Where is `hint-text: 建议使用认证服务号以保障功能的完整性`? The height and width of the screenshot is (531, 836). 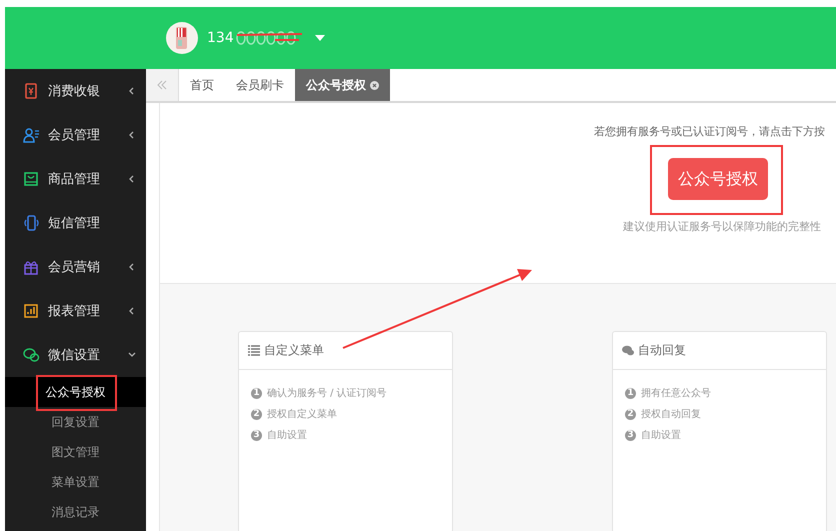
hint-text: 建议使用认证服务号以保障功能的完整性 is located at coordinates (722, 226).